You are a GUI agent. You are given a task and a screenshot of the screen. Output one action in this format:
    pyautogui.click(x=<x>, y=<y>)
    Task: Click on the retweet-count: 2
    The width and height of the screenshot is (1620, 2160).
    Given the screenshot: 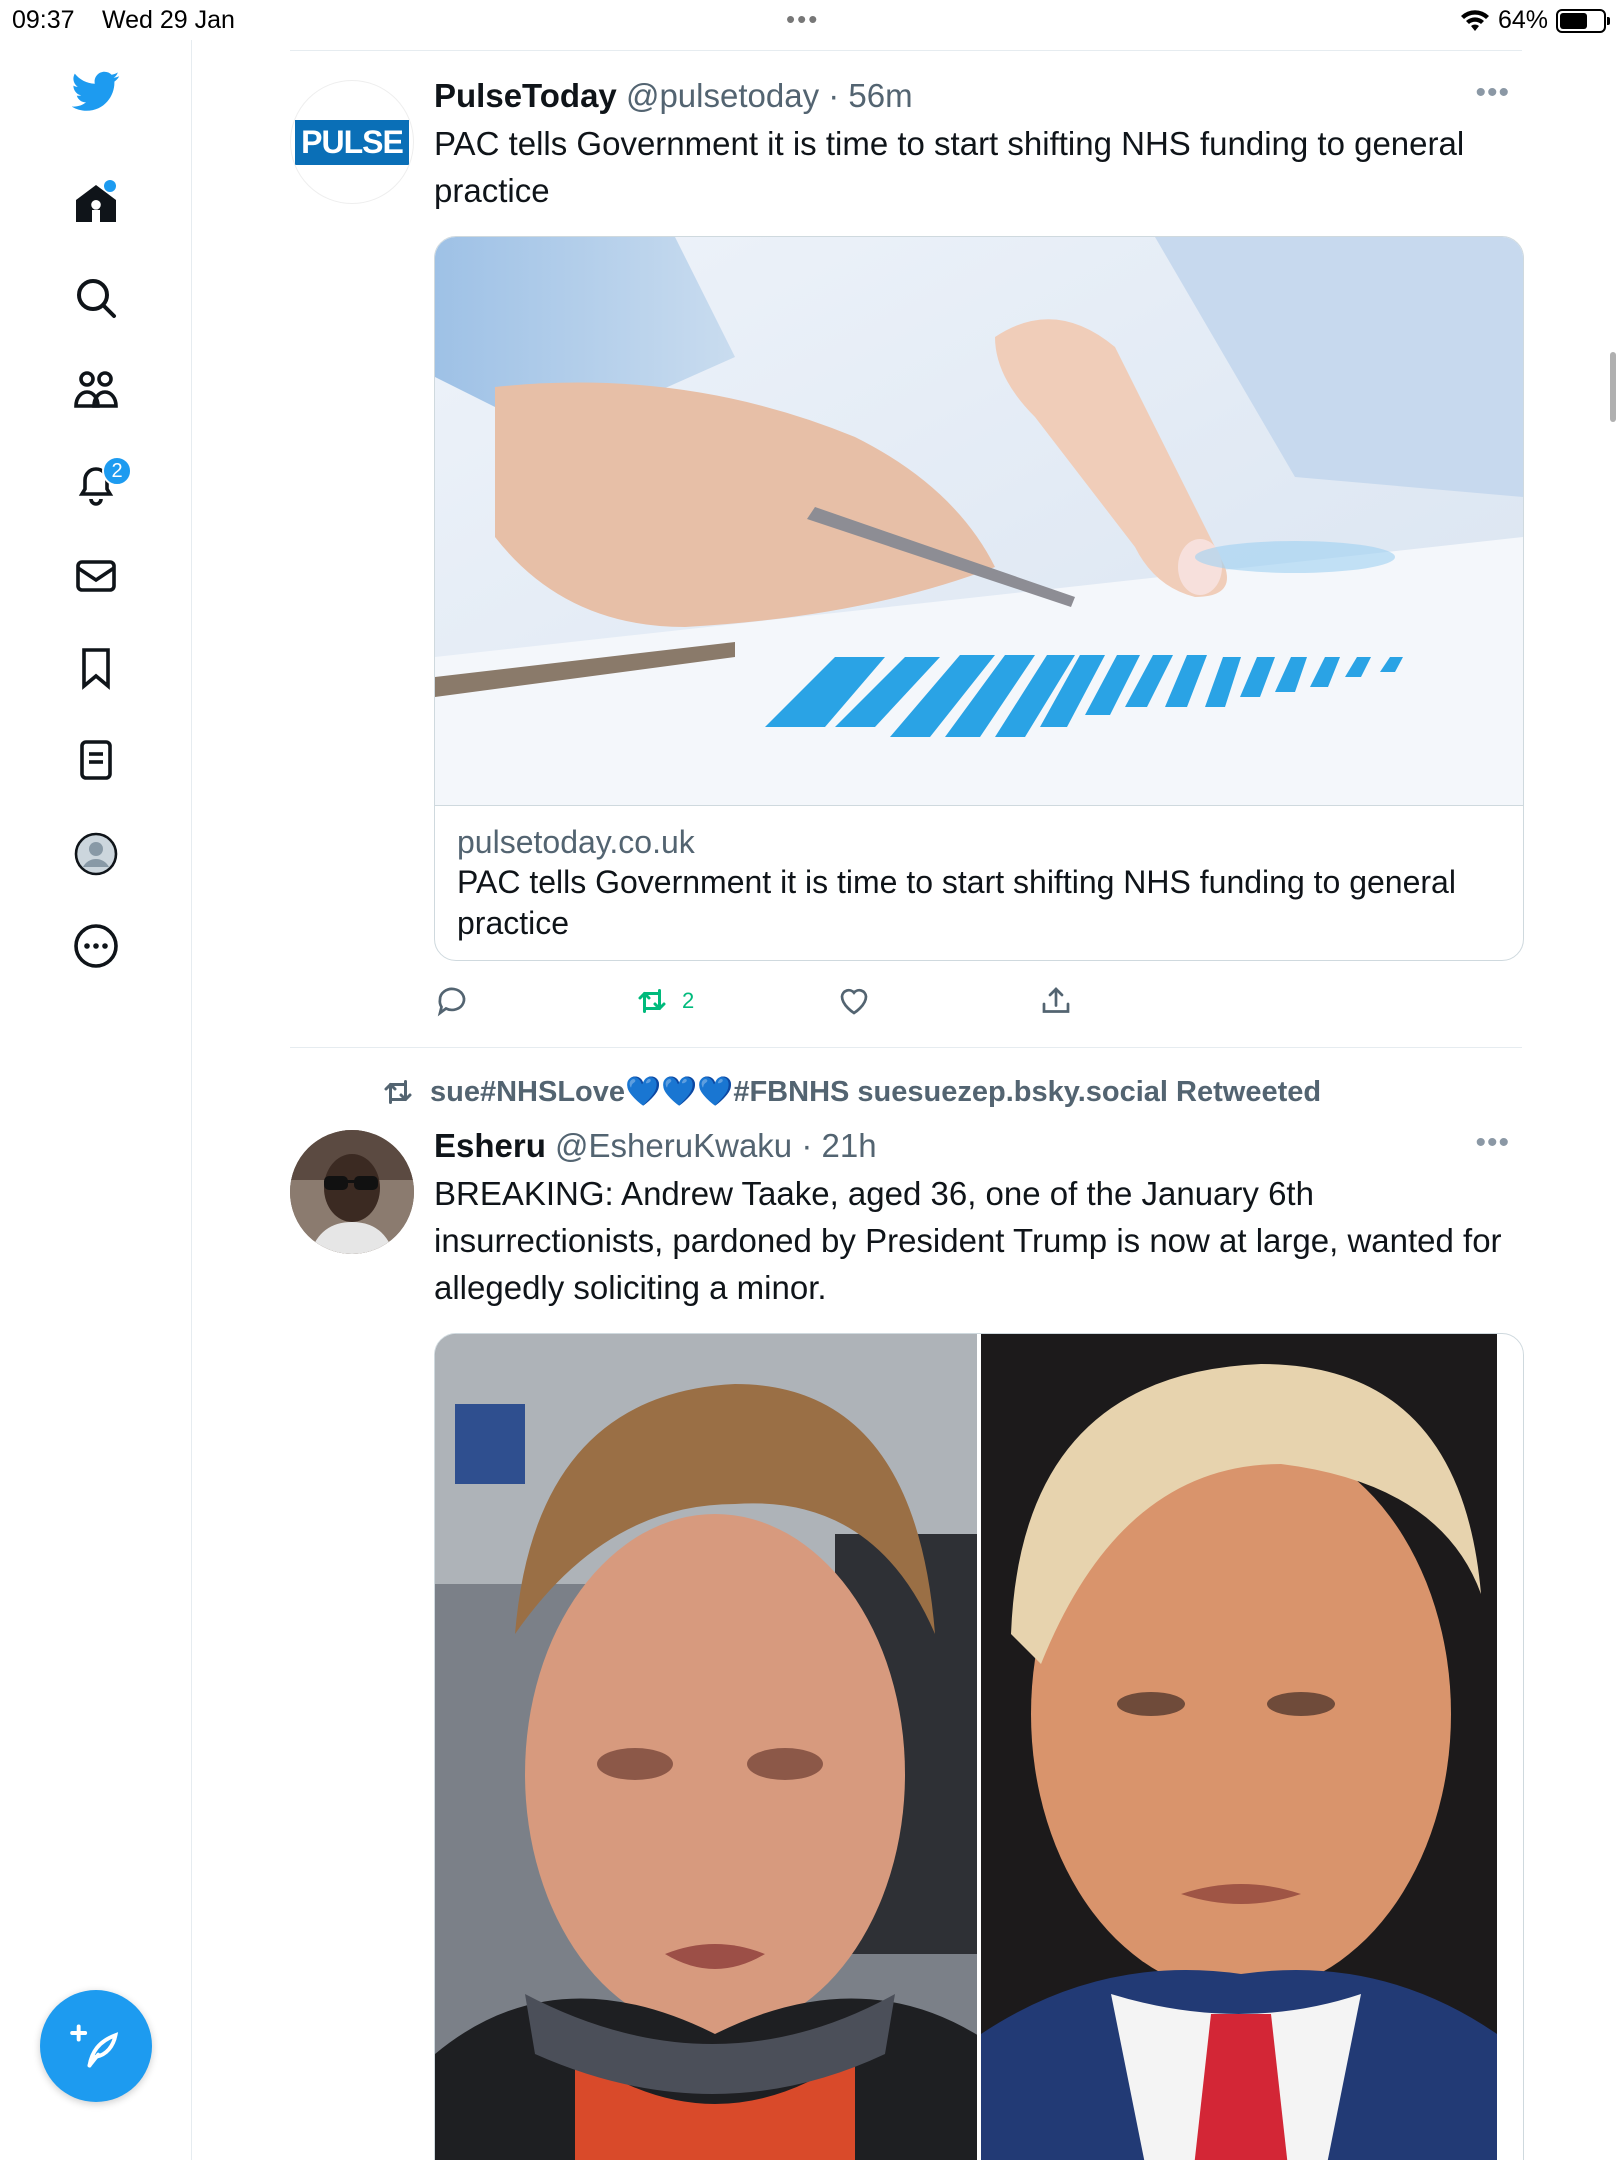 What is the action you would take?
    pyautogui.click(x=688, y=1000)
    